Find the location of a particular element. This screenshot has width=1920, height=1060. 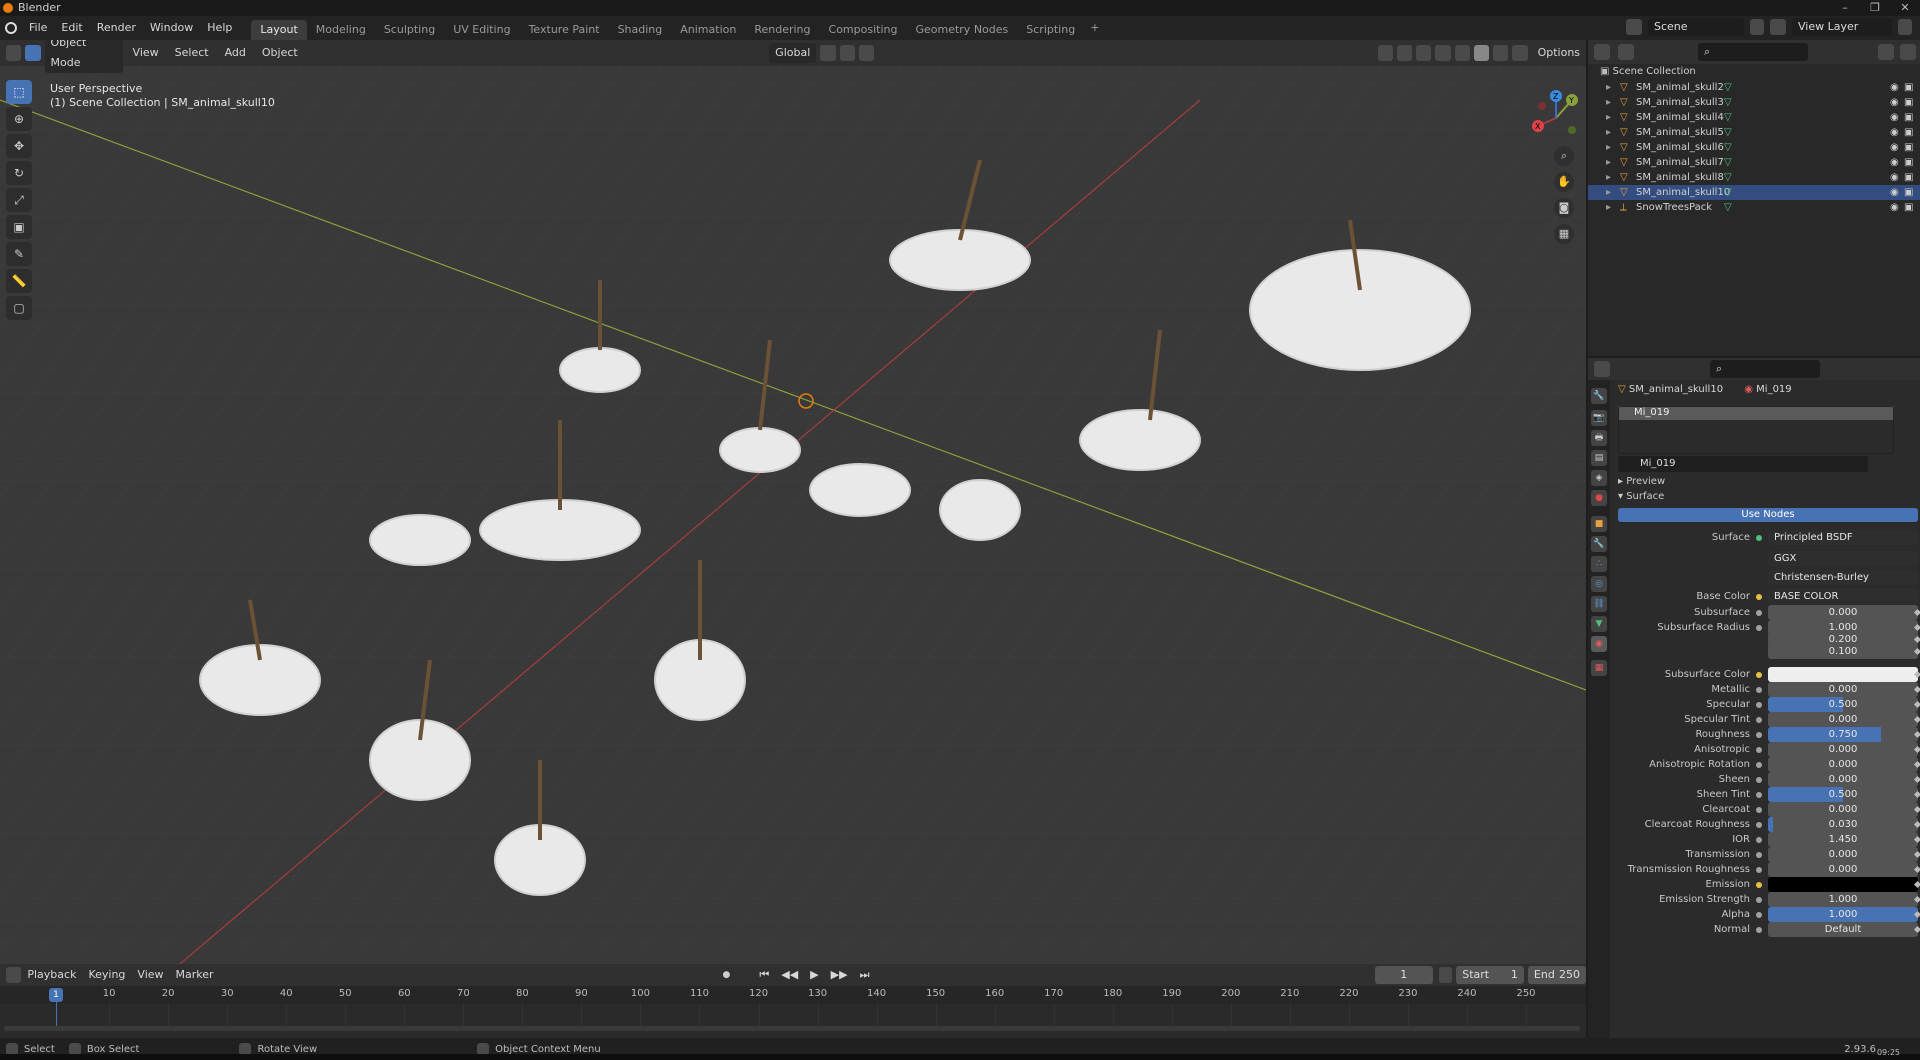

scene-field: Scene is located at coordinates (1696, 27).